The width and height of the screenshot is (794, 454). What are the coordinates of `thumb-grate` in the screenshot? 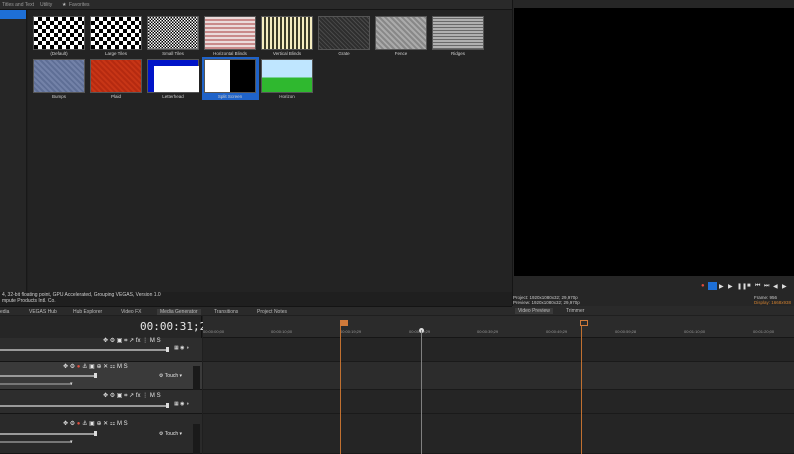 It's located at (344, 33).